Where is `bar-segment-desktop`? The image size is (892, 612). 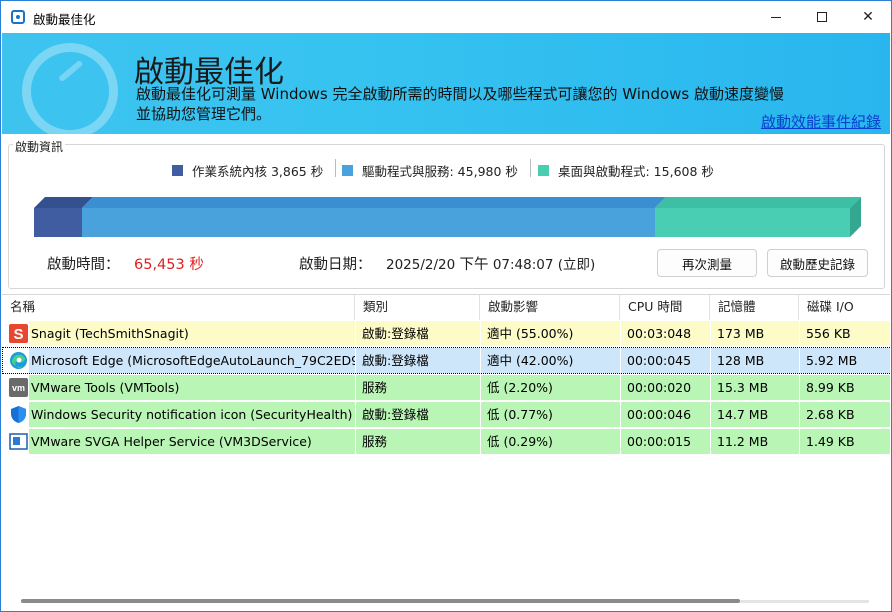
bar-segment-desktop is located at coordinates (752, 222).